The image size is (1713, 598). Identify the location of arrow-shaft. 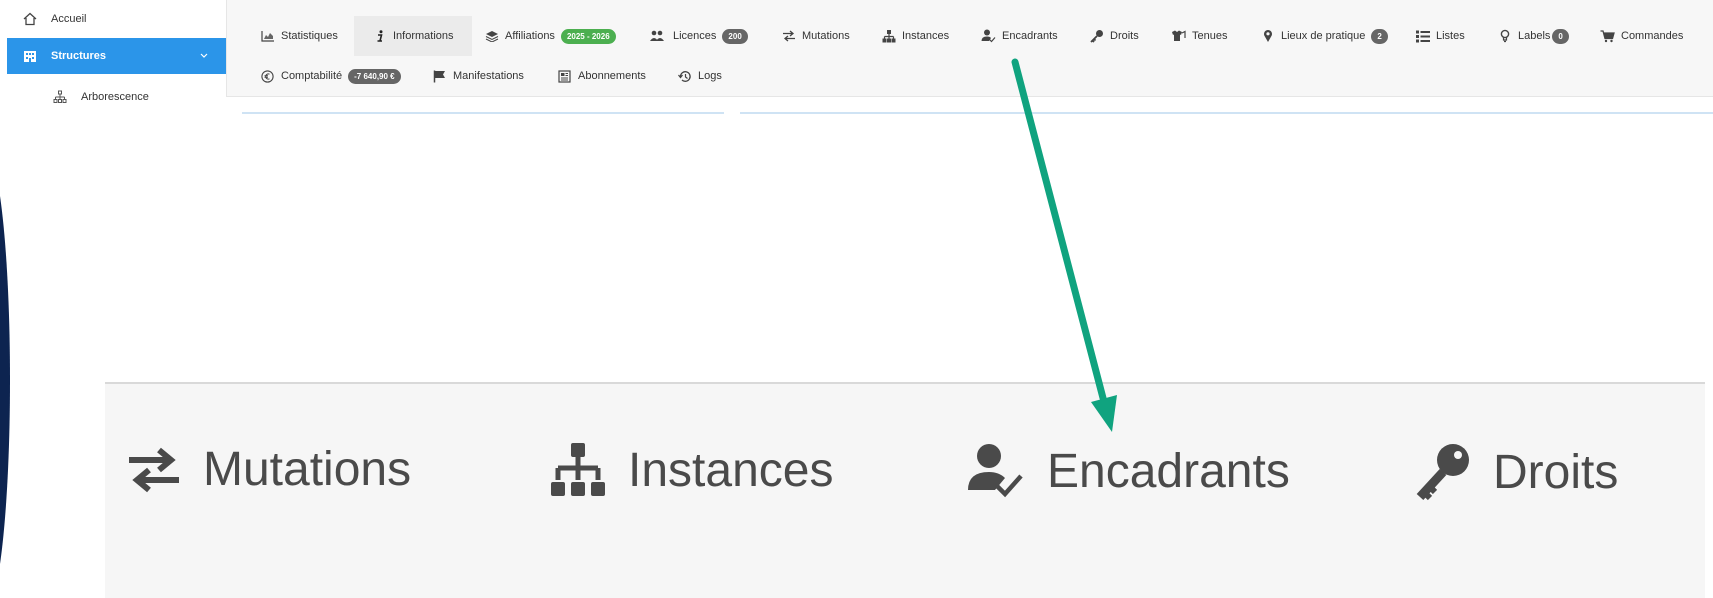
(1059, 230).